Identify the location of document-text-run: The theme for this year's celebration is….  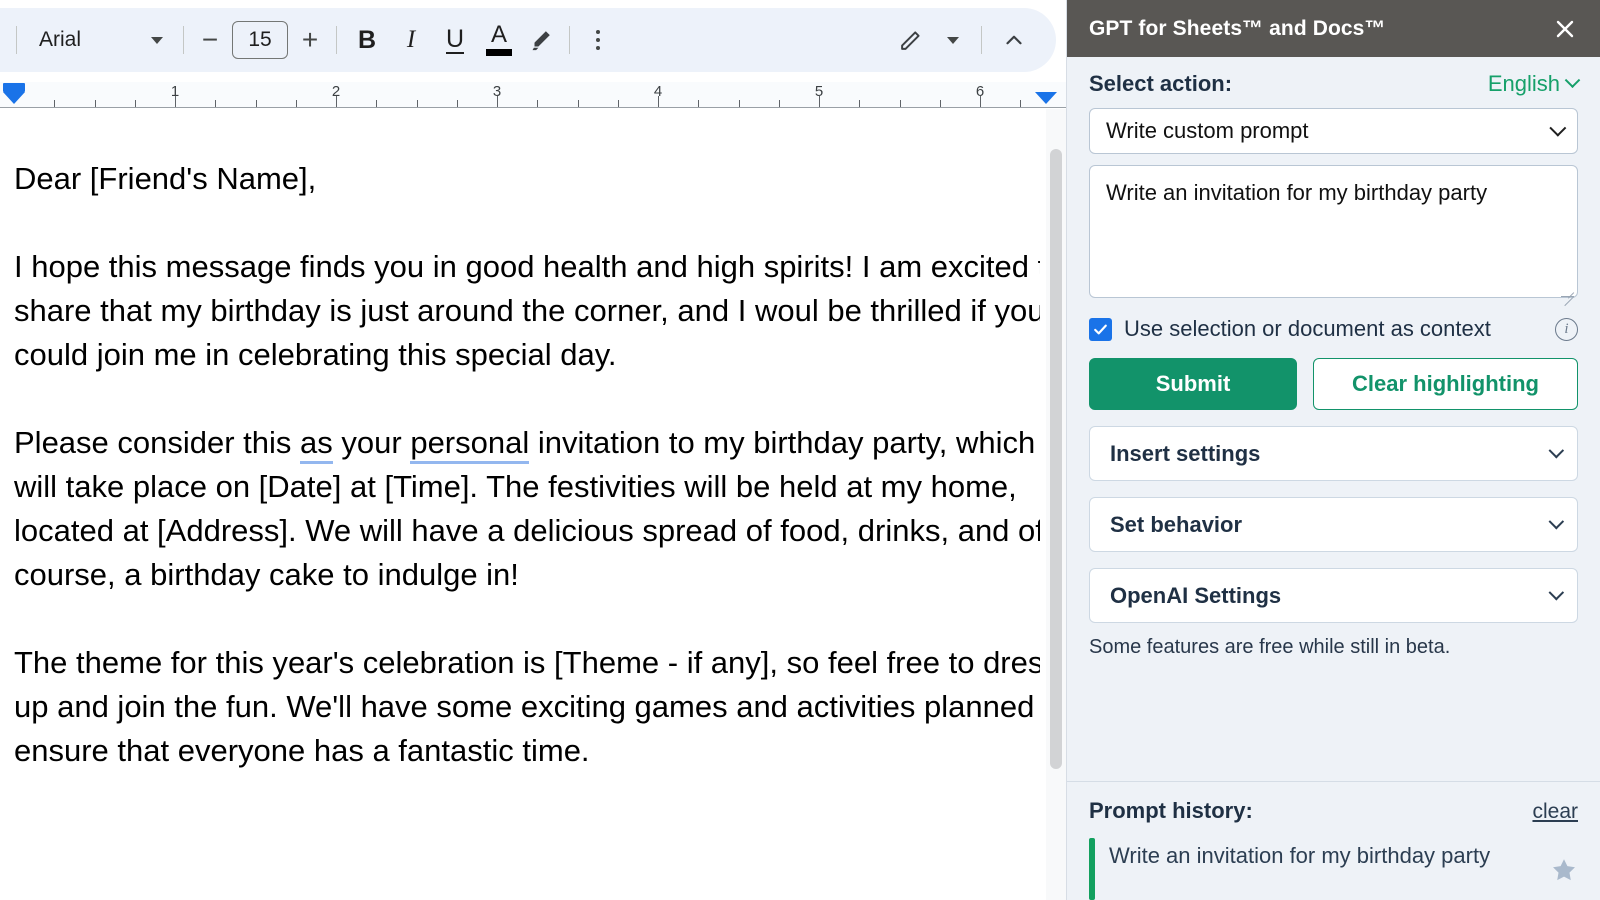
(527, 706).